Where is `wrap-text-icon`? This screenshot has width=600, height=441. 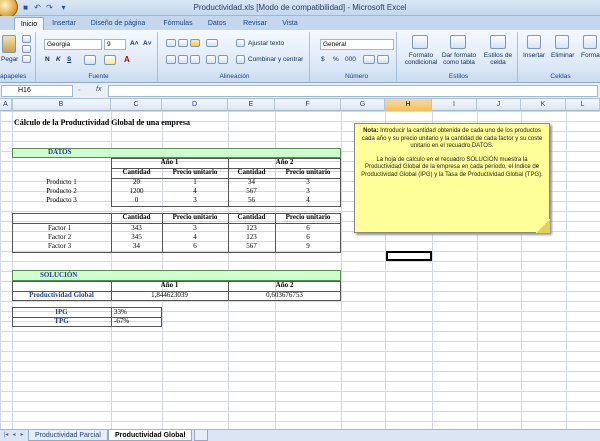
wrap-text-icon is located at coordinates (240, 43).